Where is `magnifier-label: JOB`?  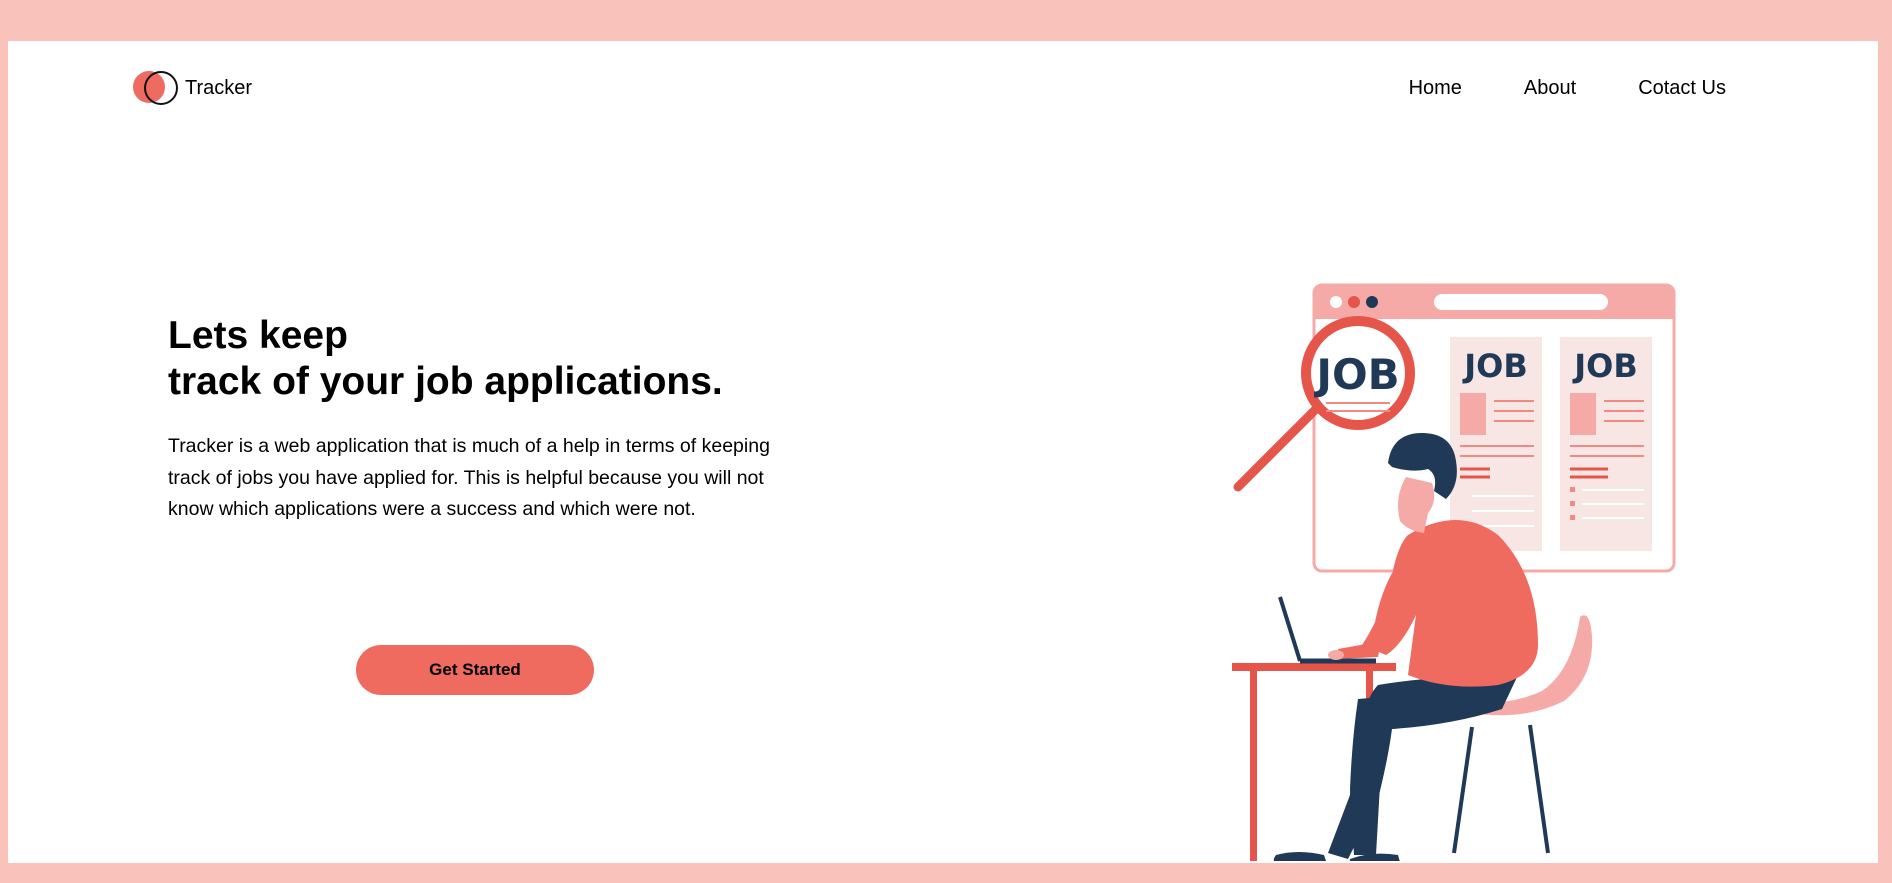 magnifier-label: JOB is located at coordinates (1356, 374).